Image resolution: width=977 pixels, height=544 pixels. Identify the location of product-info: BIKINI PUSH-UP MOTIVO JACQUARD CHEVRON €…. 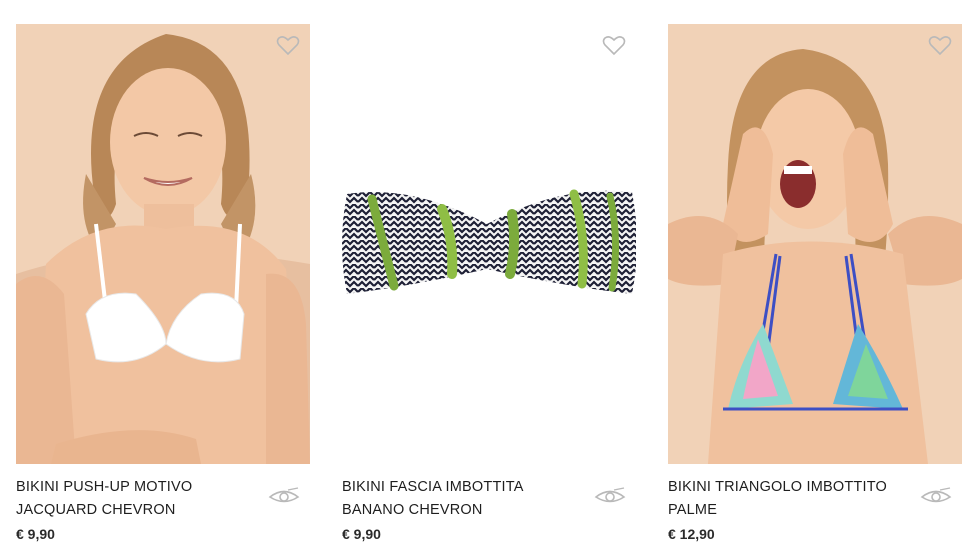
(163, 509).